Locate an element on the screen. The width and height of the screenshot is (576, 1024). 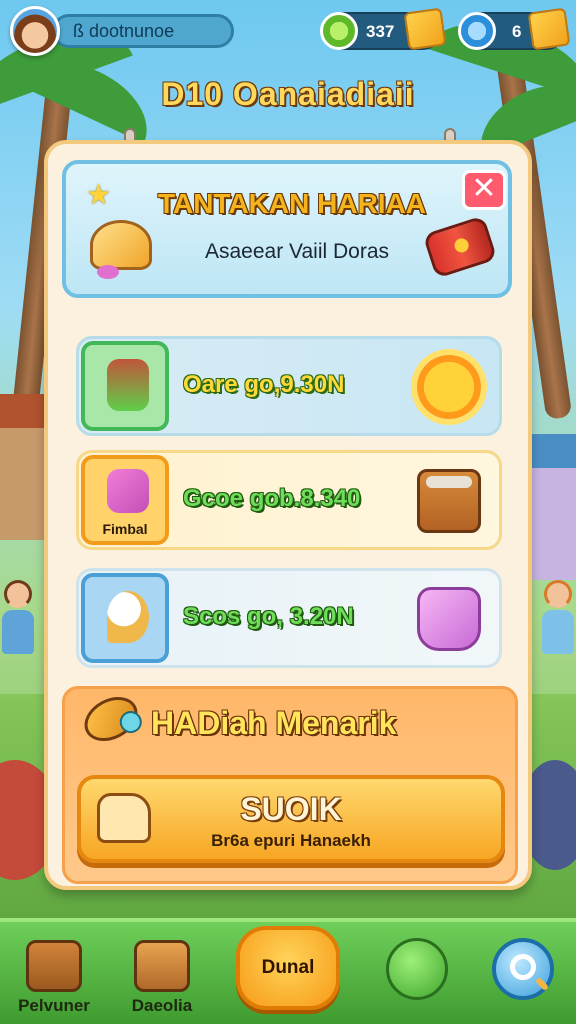
task-2-tile: Fimbal is located at coordinates (125, 500).